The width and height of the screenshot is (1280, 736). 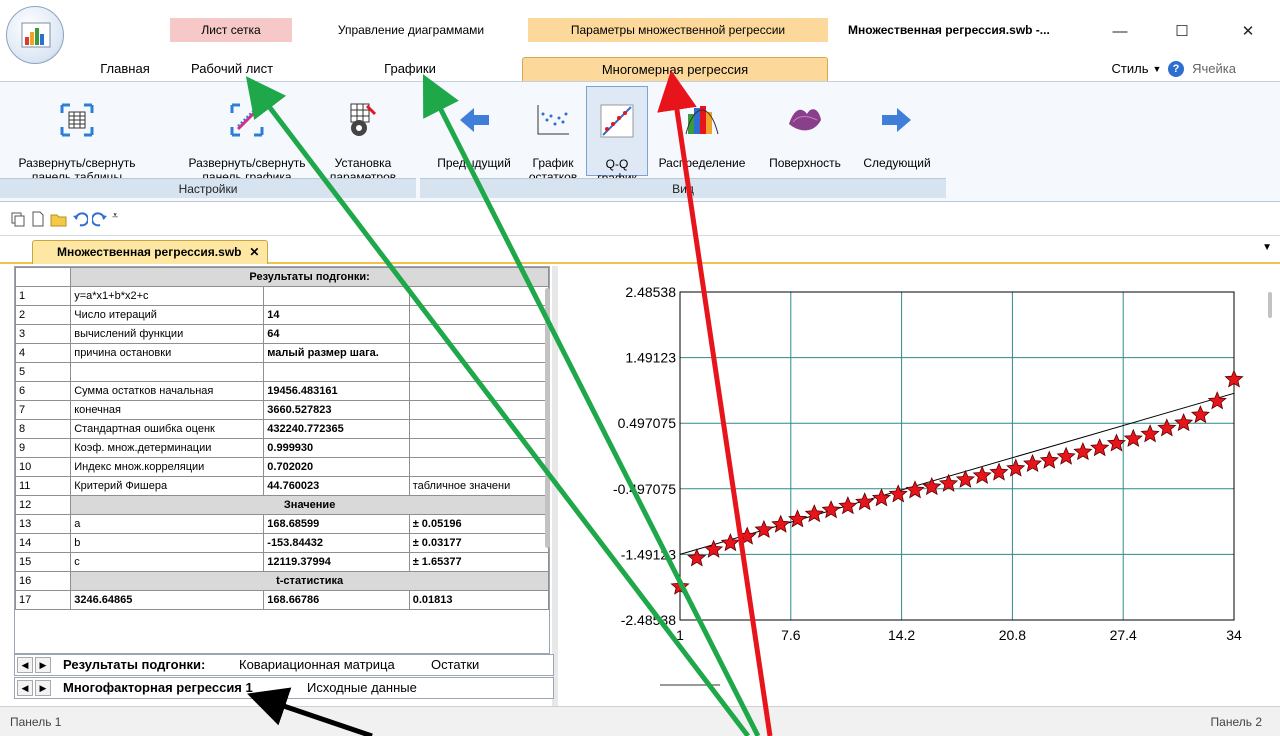 I want to click on redo-icon, so click(x=100, y=219).